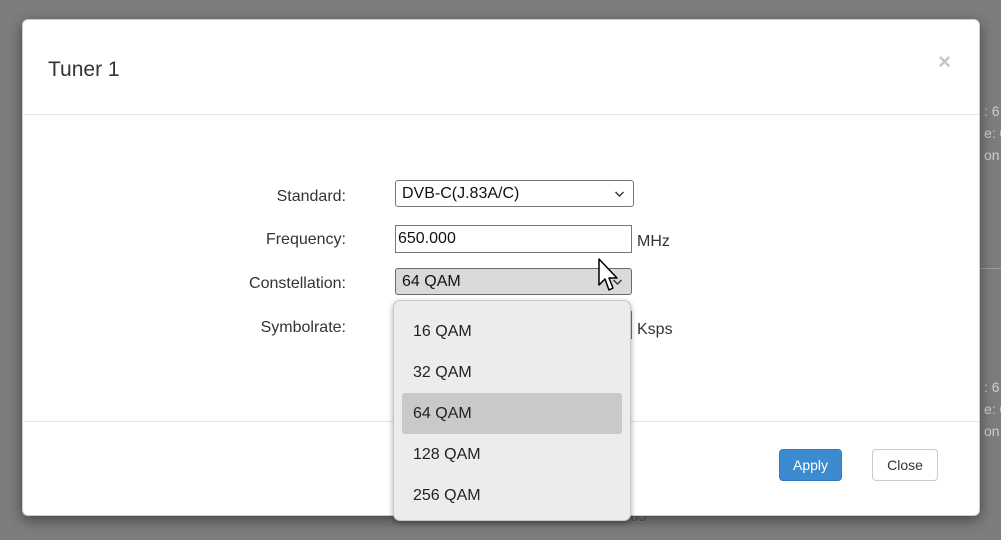 The width and height of the screenshot is (1001, 540). What do you see at coordinates (311, 196) in the screenshot?
I see `standard-label: Standard:` at bounding box center [311, 196].